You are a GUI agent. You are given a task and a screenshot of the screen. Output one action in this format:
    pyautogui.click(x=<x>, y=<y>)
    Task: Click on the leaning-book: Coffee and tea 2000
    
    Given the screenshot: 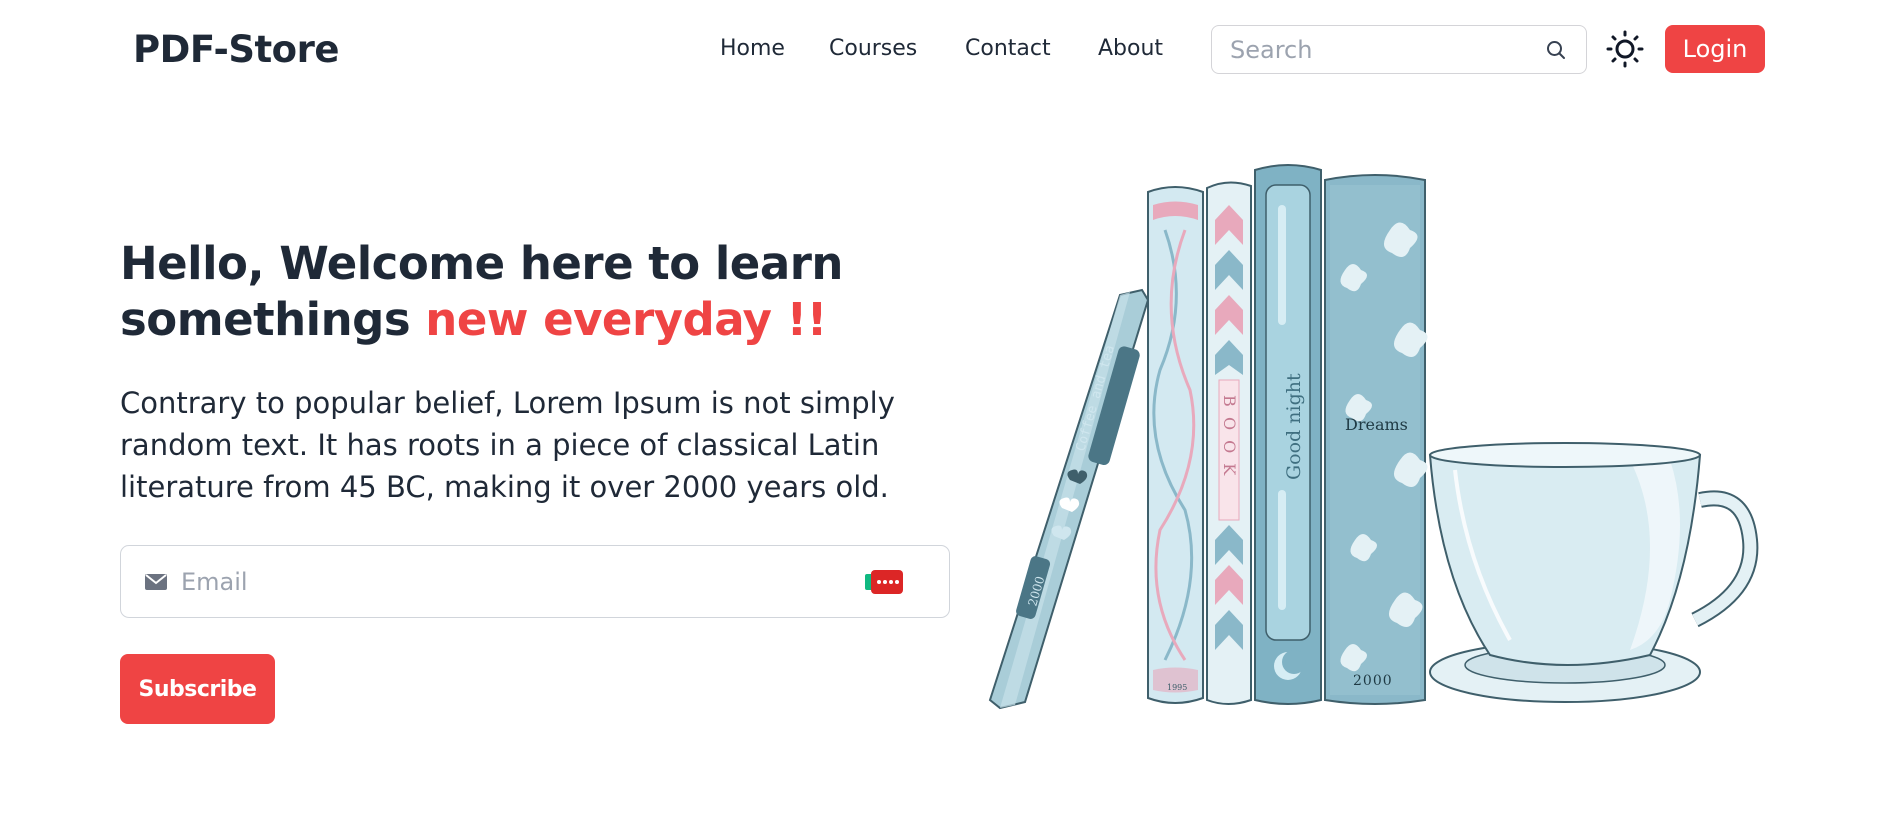 What is the action you would take?
    pyautogui.click(x=1069, y=499)
    